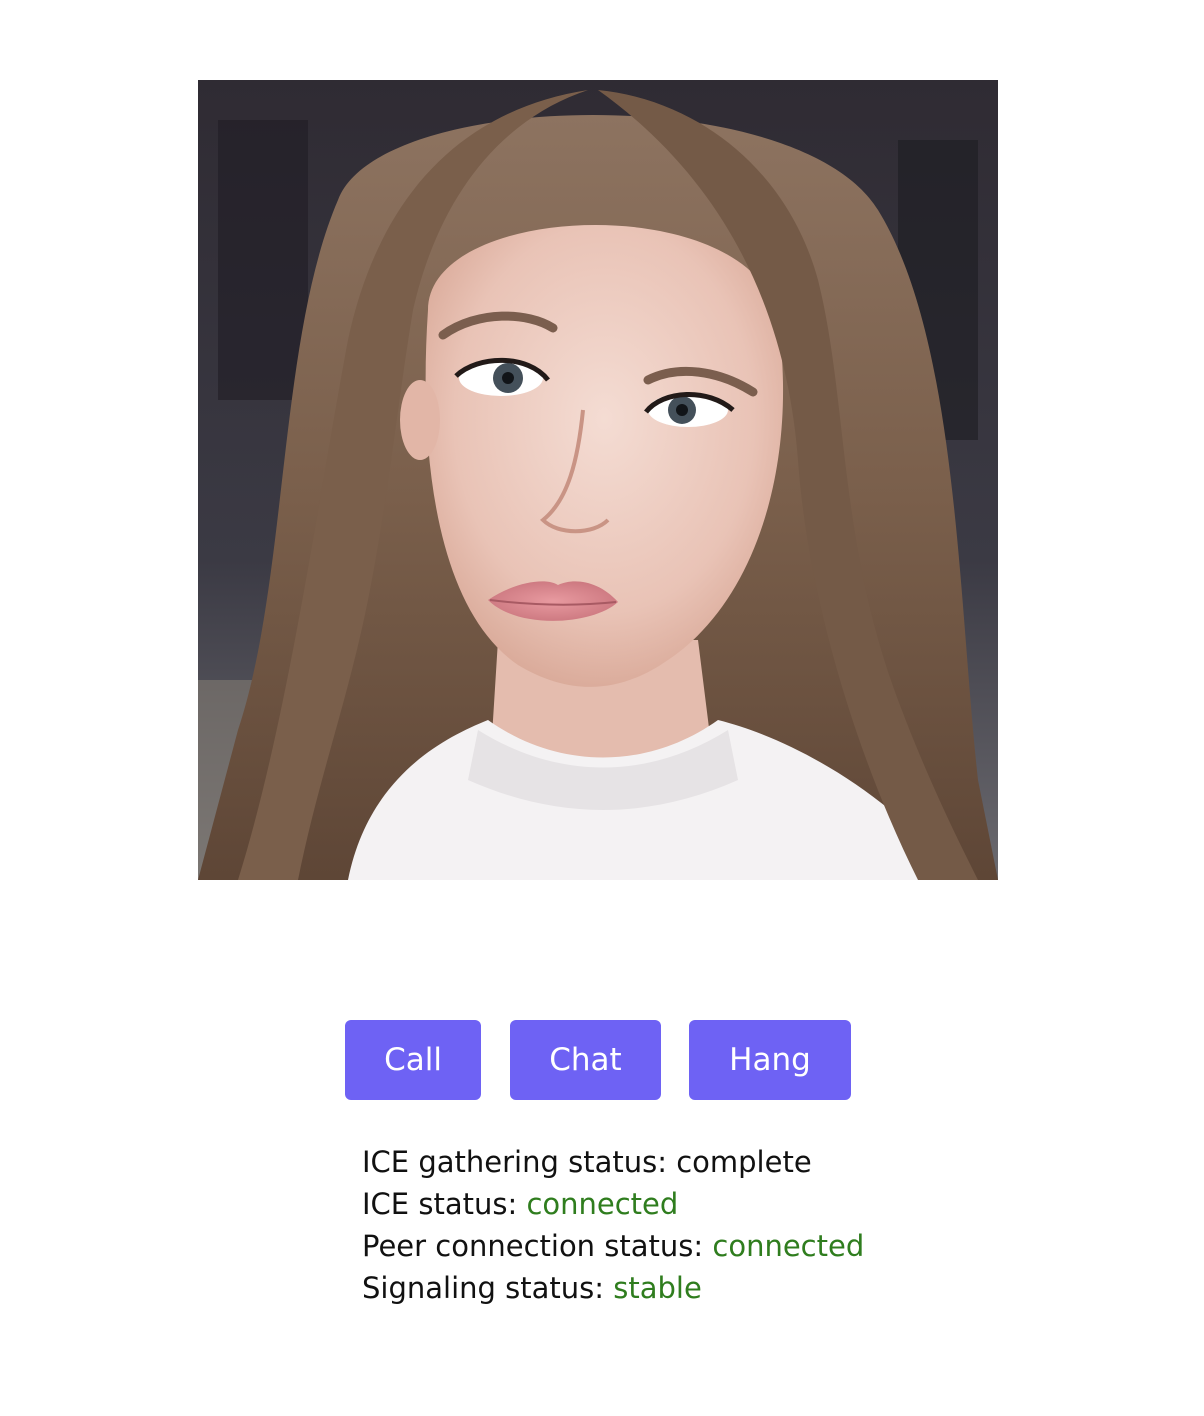  I want to click on ice-status-value: connected, so click(602, 1204).